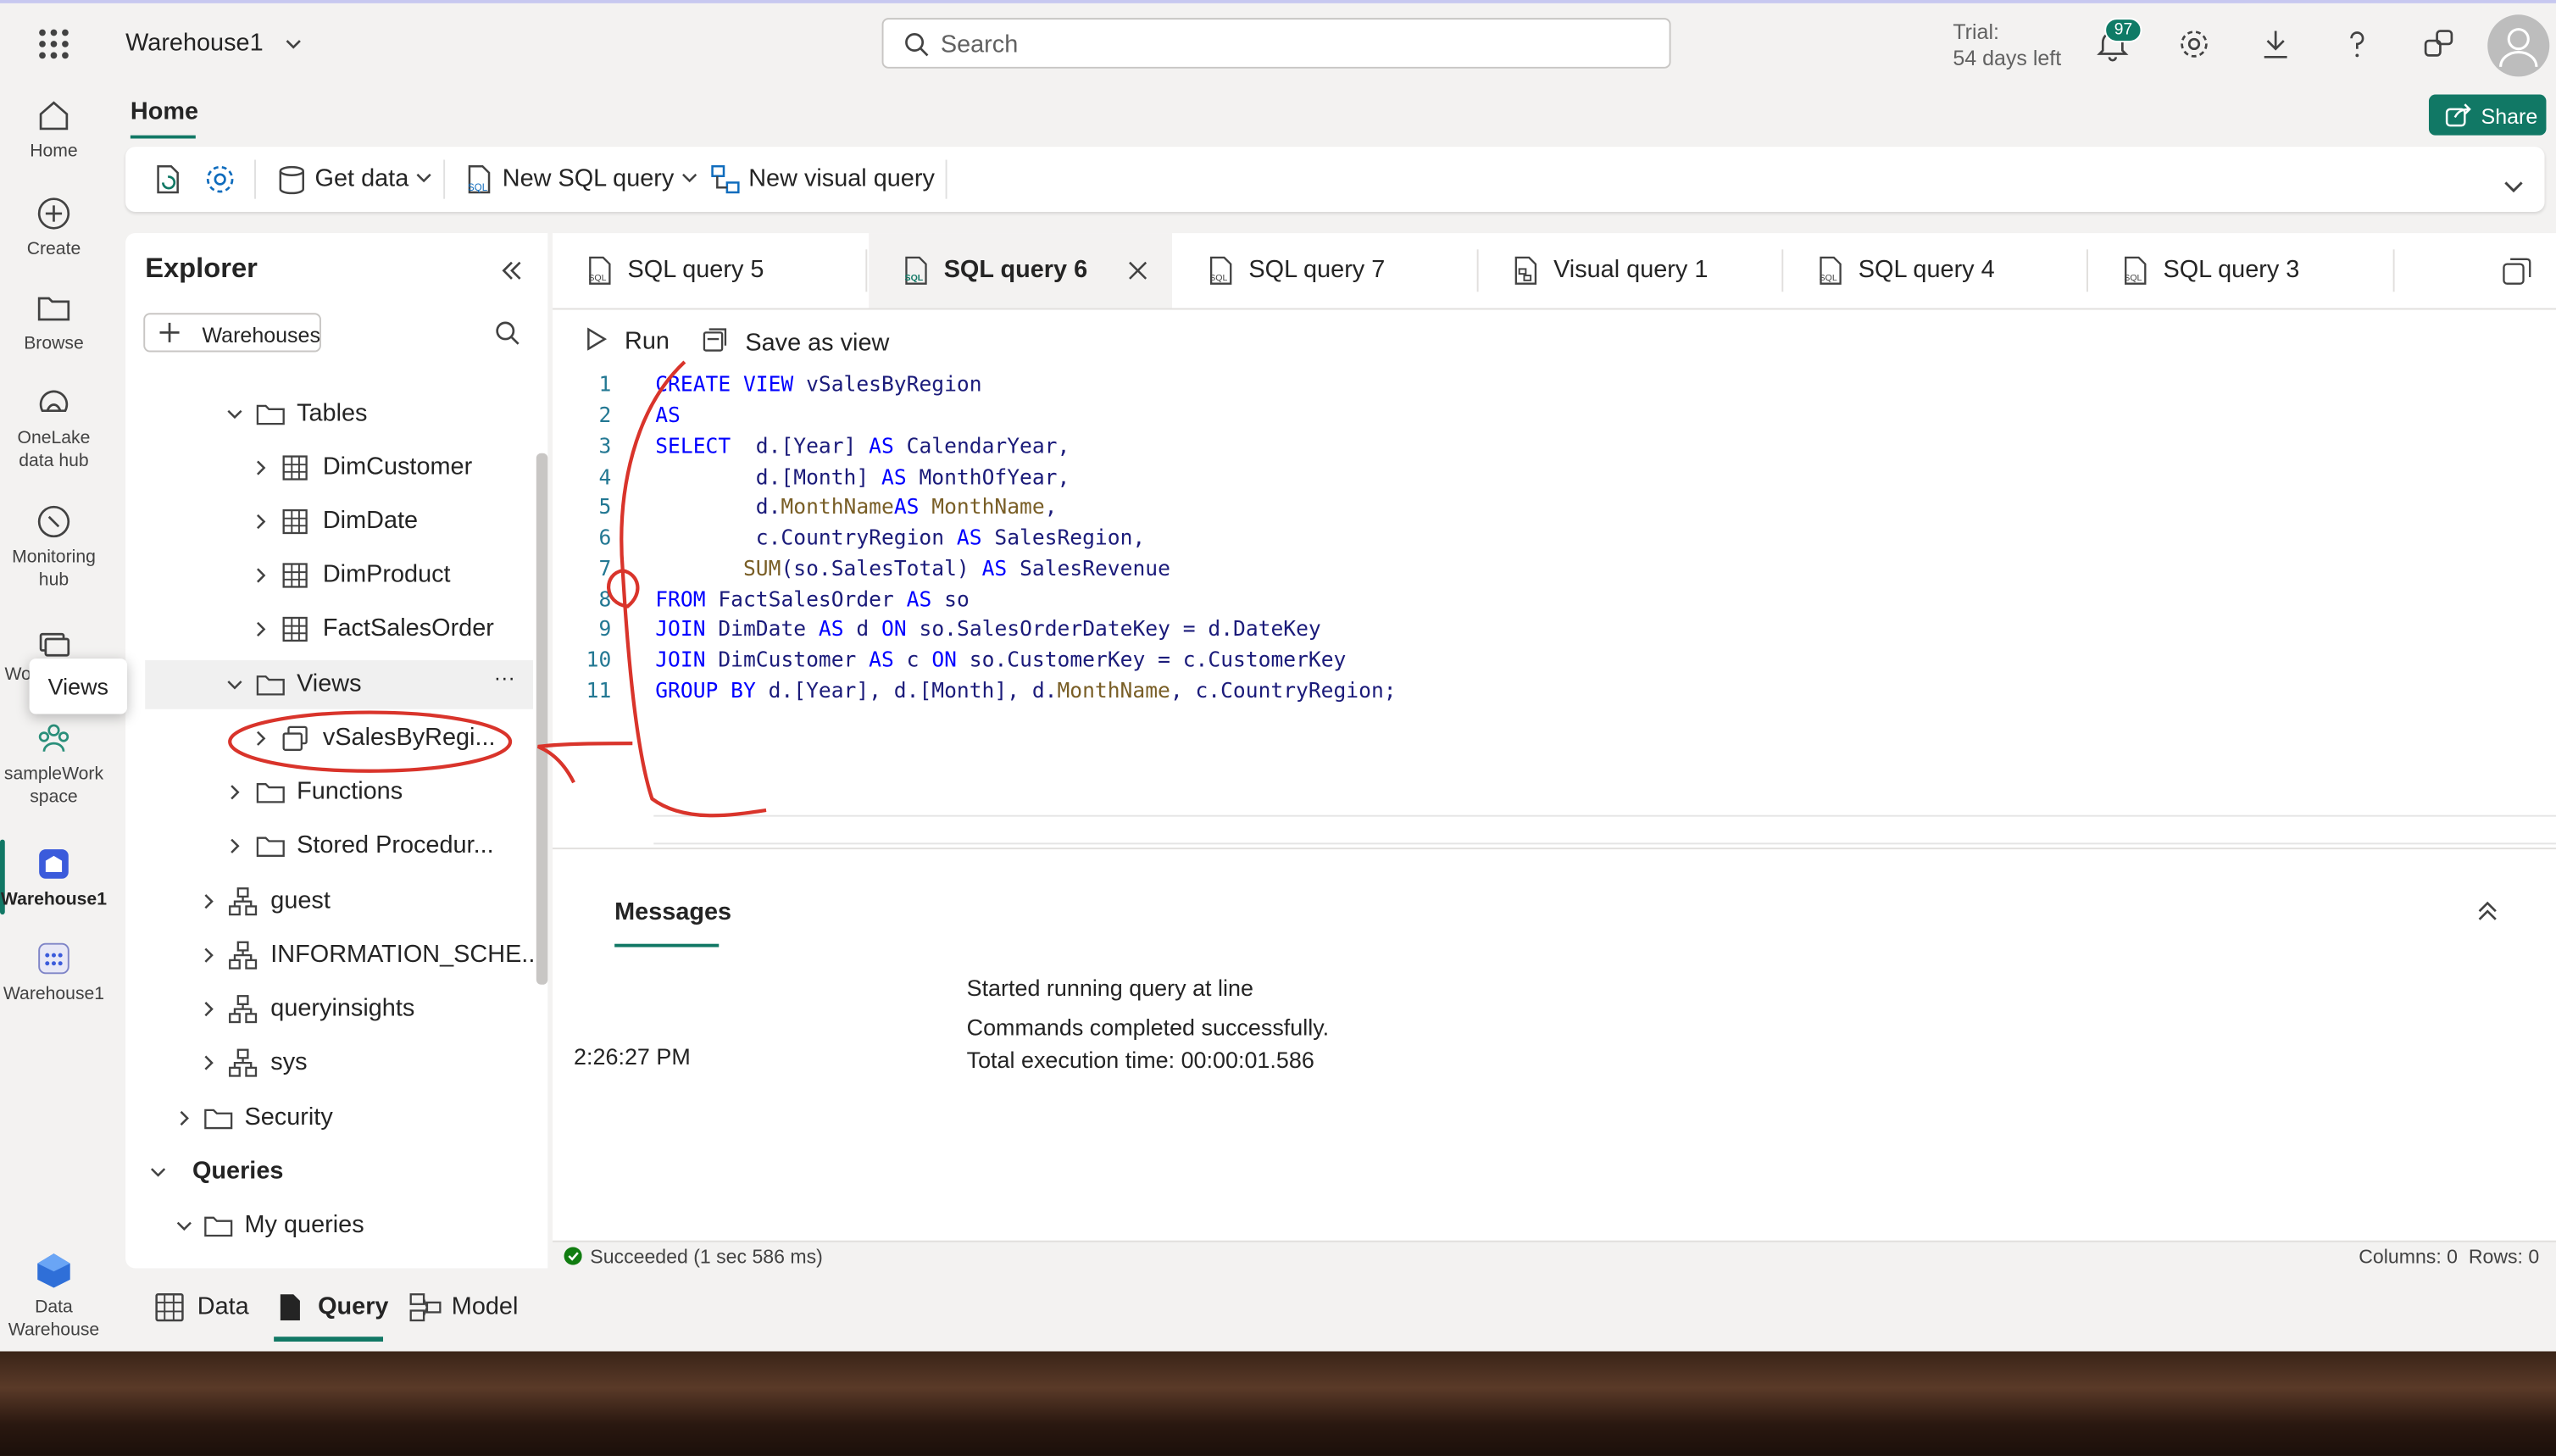 Image resolution: width=2556 pixels, height=1456 pixels. What do you see at coordinates (542, 719) in the screenshot?
I see `explorer-scrollbar` at bounding box center [542, 719].